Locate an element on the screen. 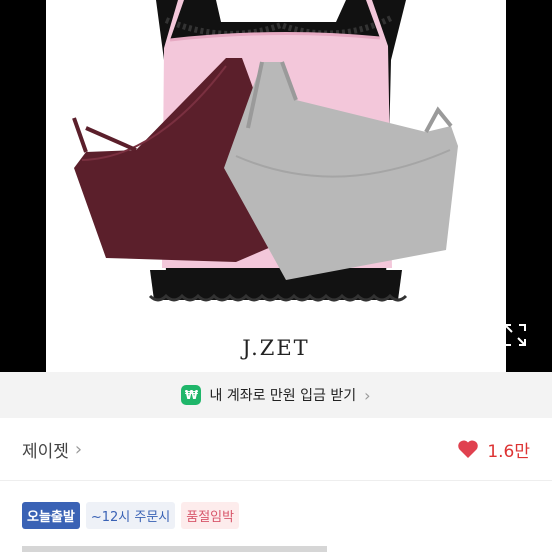 This screenshot has height=552, width=552. seller-link: 제이젯 › is located at coordinates (52, 449).